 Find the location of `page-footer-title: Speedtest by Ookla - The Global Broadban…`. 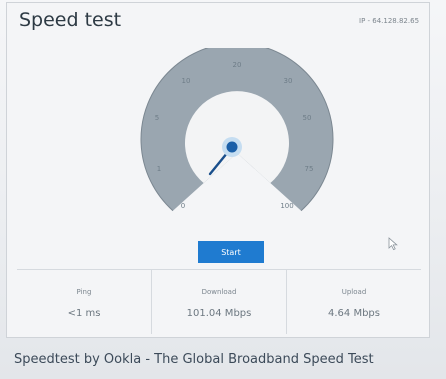

page-footer-title: Speedtest by Ookla - The Global Broadban… is located at coordinates (194, 359).